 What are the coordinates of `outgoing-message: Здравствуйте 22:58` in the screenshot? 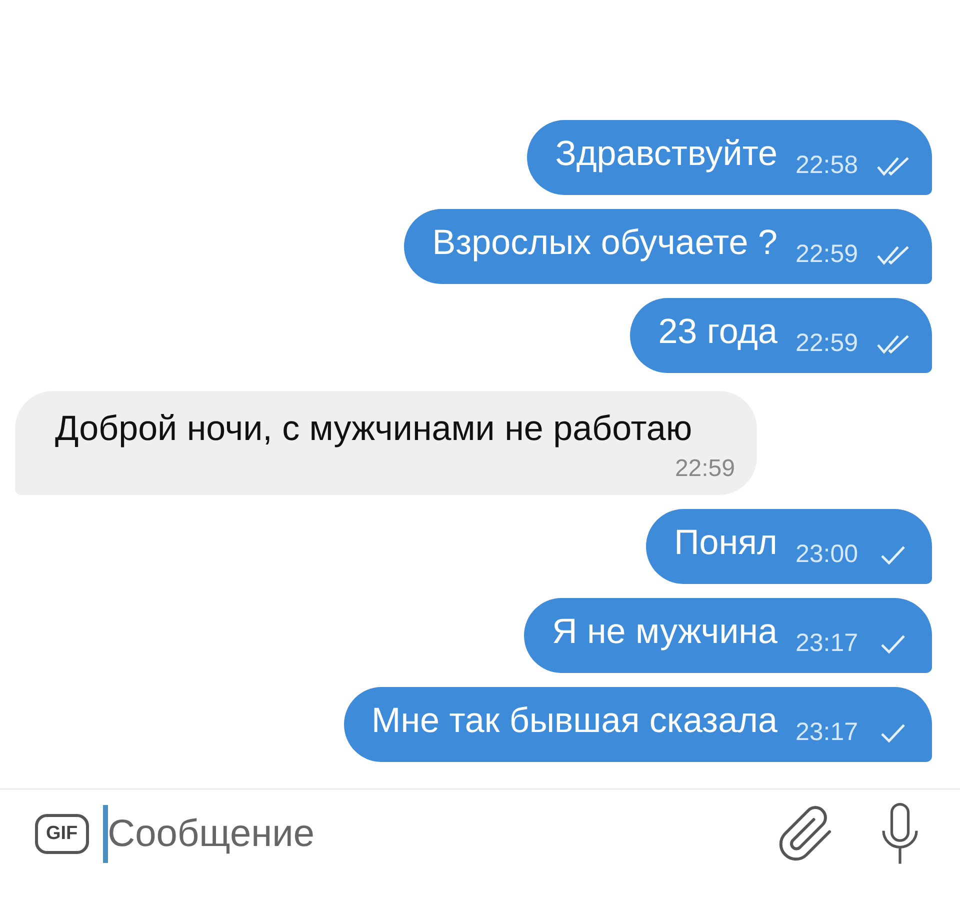 It's located at (729, 157).